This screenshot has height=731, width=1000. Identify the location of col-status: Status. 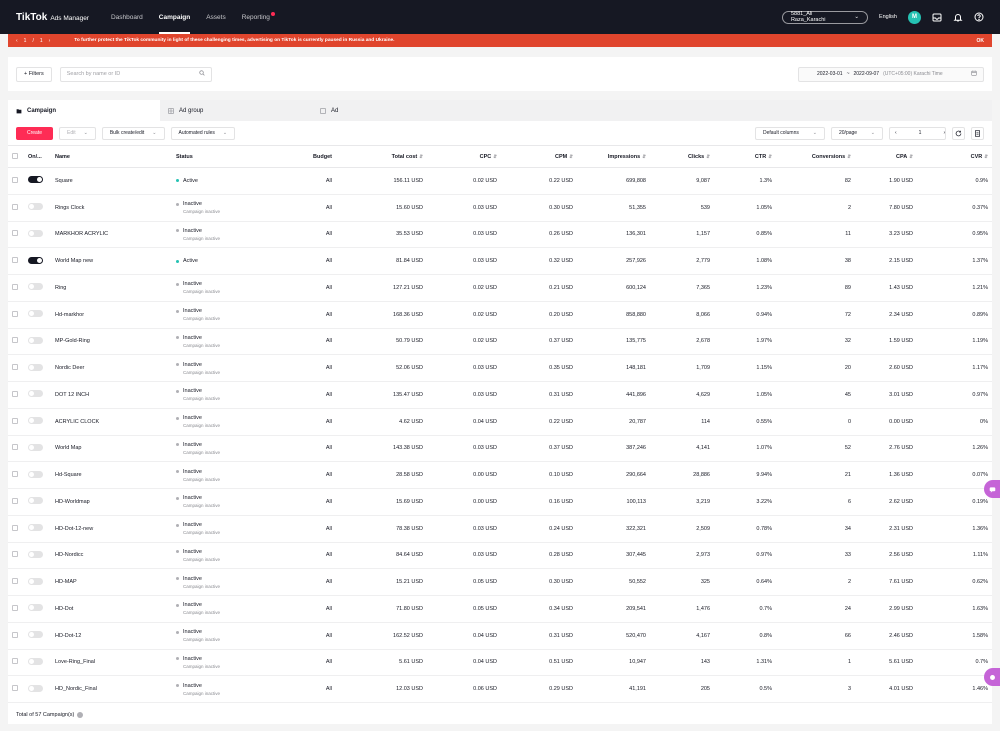
(237, 156).